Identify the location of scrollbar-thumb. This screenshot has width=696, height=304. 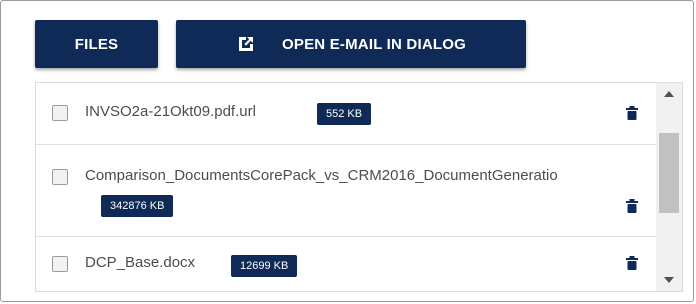
(669, 173).